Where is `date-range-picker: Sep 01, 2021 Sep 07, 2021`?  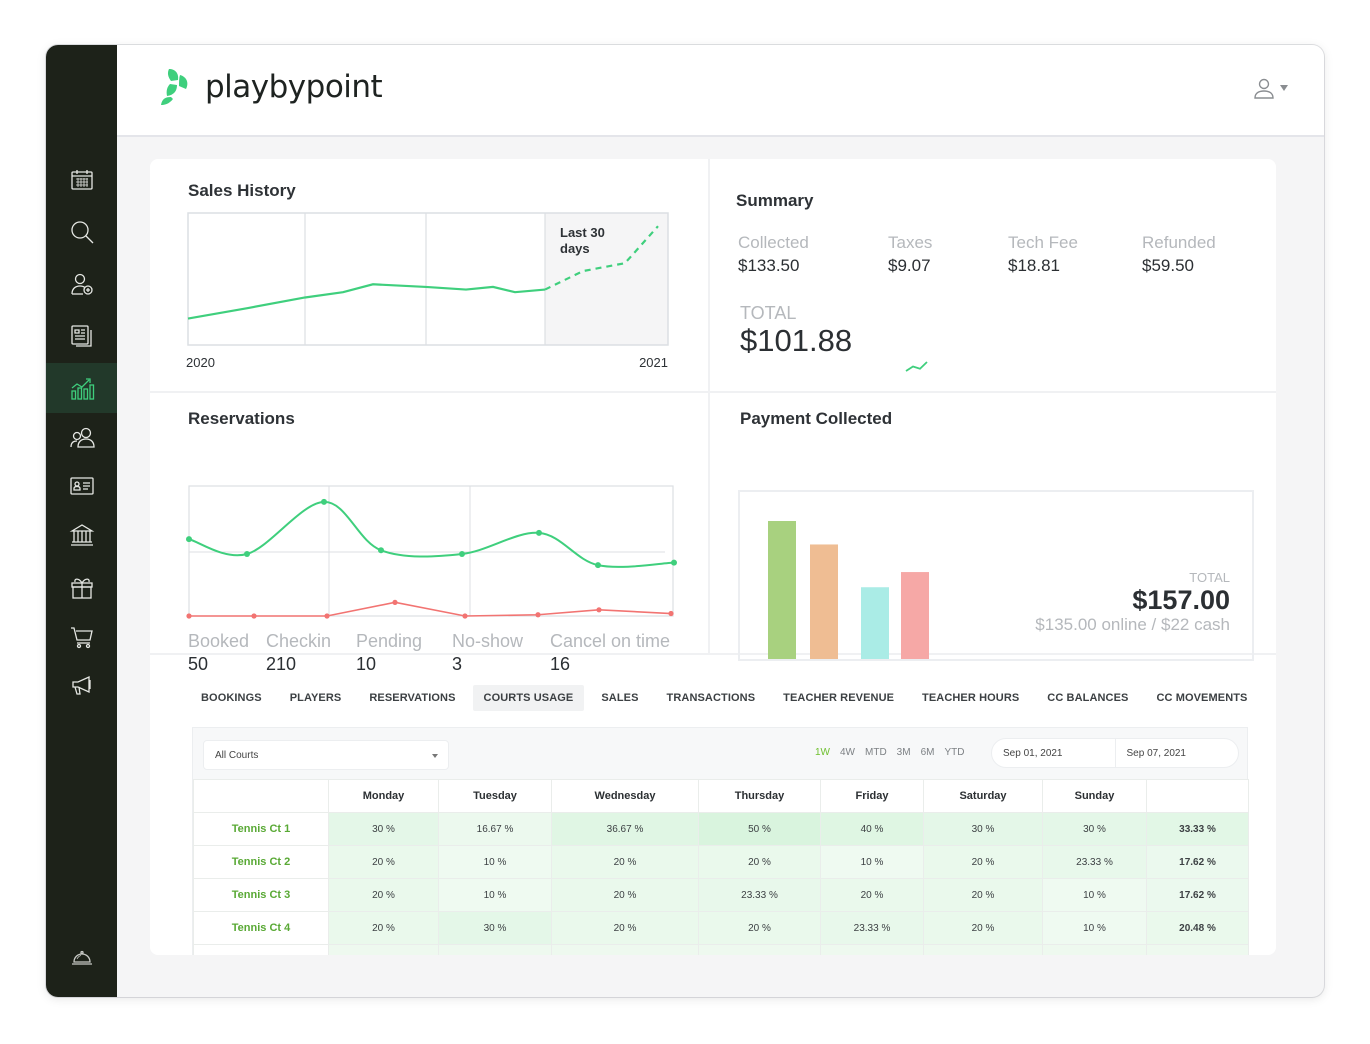 date-range-picker: Sep 01, 2021 Sep 07, 2021 is located at coordinates (1115, 753).